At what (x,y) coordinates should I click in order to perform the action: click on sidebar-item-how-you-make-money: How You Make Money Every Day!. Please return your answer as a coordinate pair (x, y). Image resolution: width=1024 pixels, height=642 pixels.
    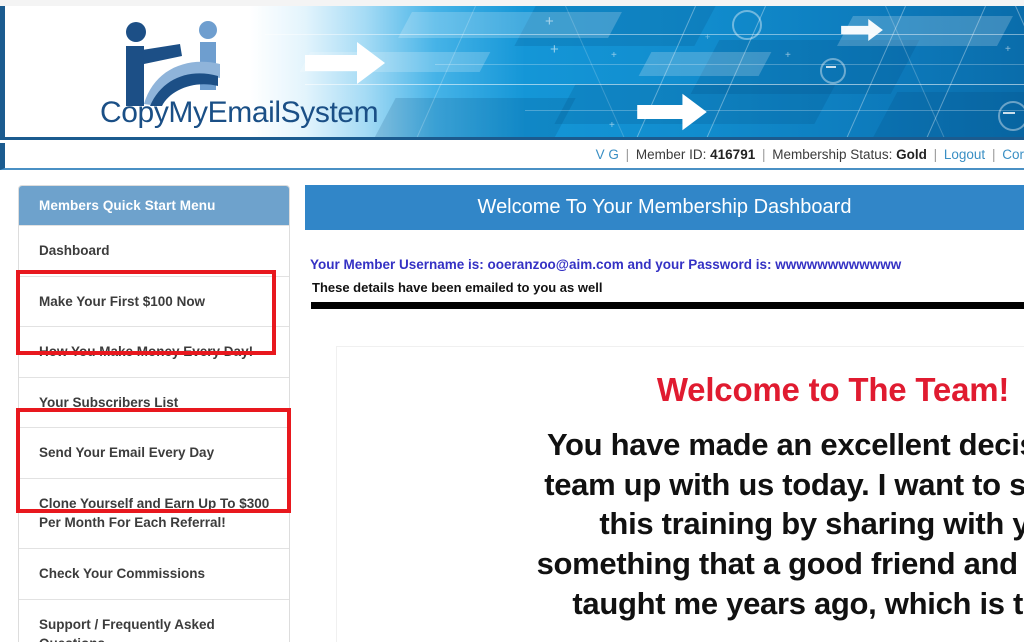
    Looking at the image, I should click on (154, 351).